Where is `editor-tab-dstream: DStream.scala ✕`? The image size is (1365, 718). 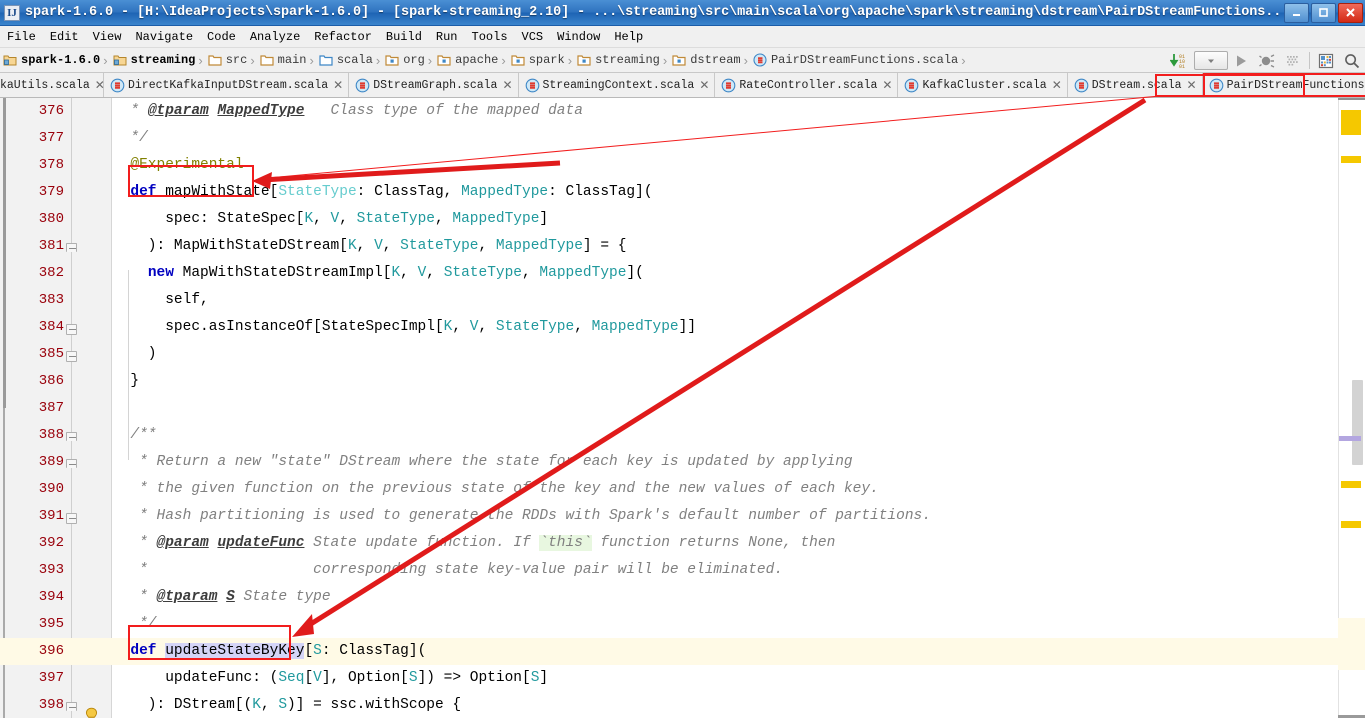
editor-tab-dstream: DStream.scala ✕ is located at coordinates (1135, 85).